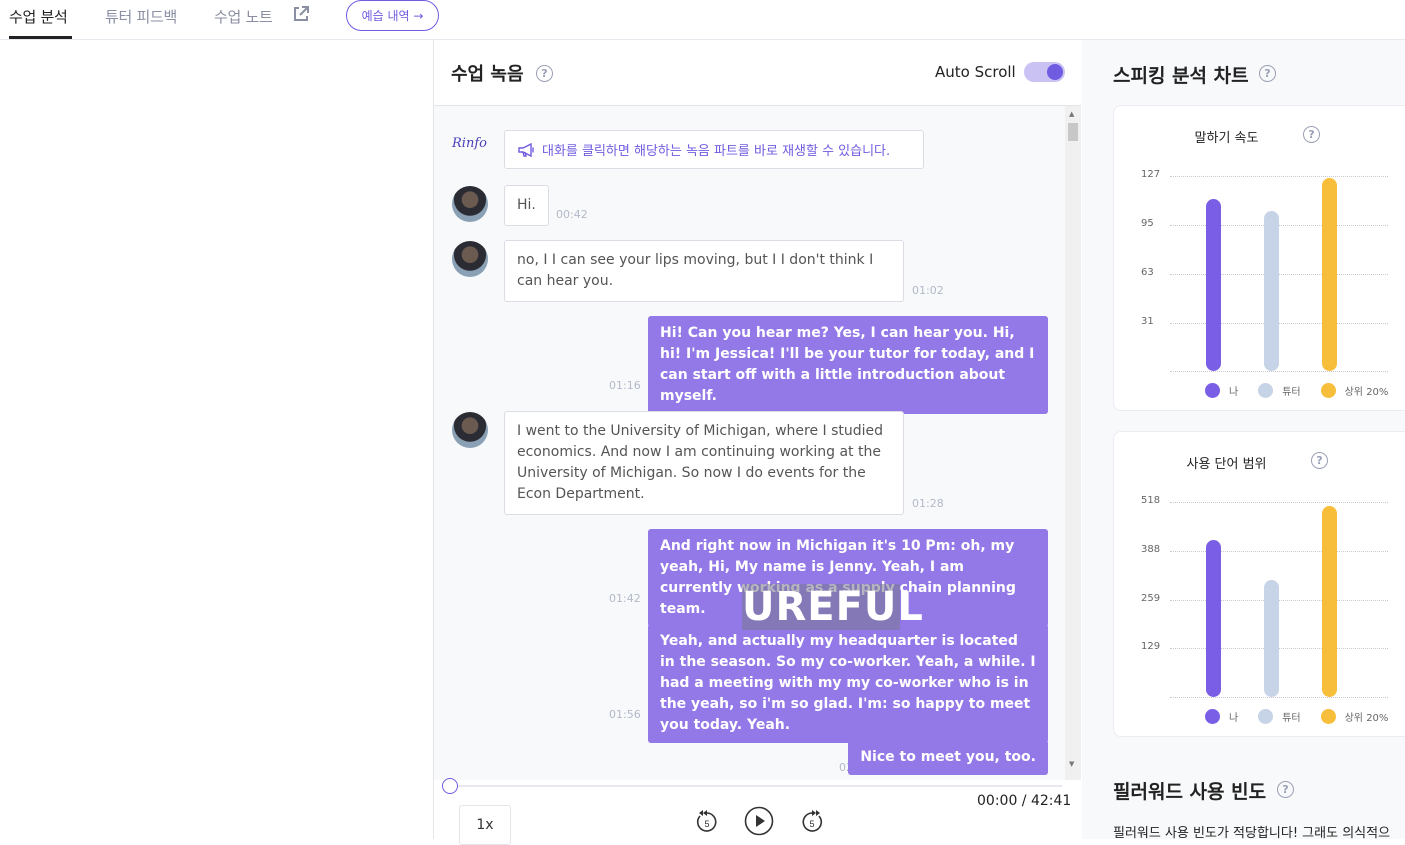 This screenshot has height=845, width=1405. I want to click on scroll-up-arrow: ▲, so click(1071, 114).